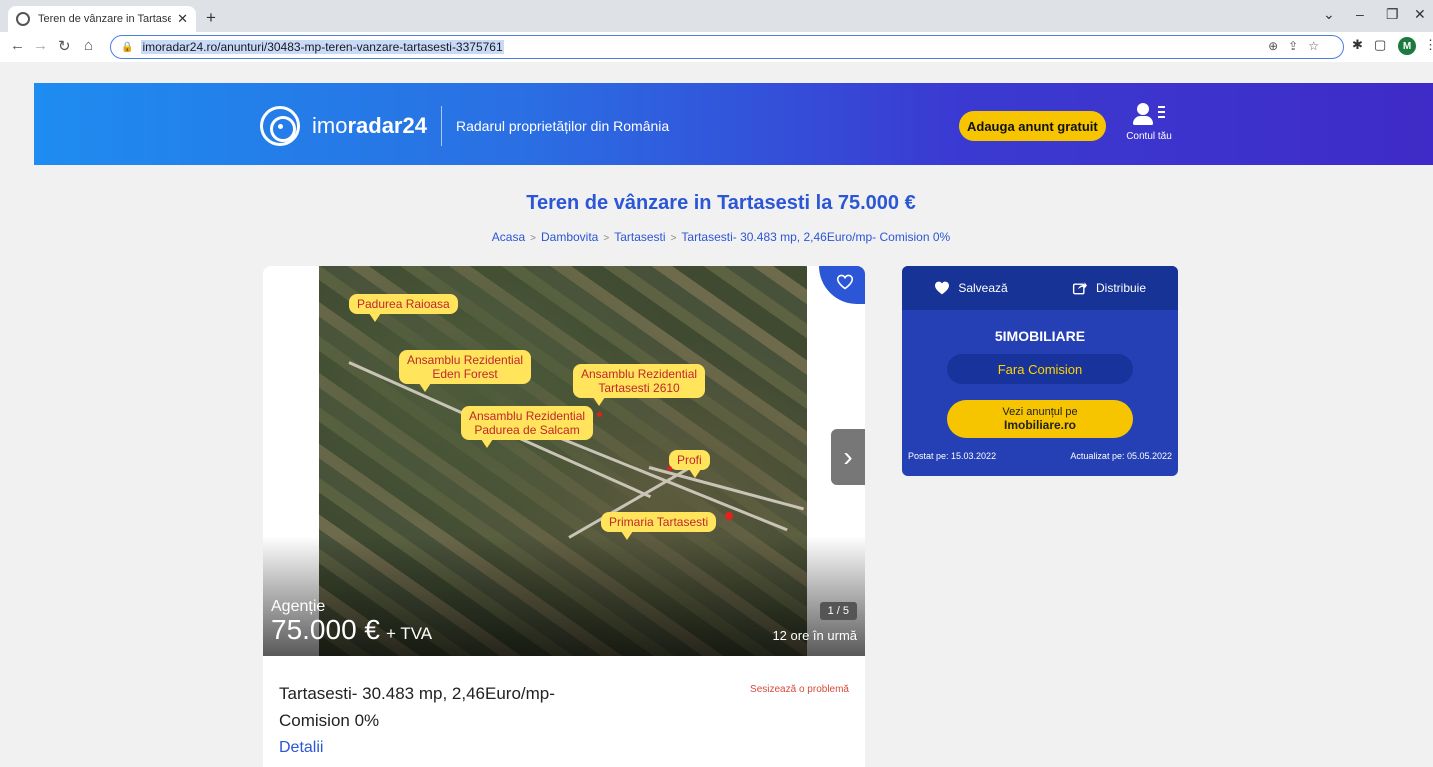 This screenshot has height=767, width=1433. What do you see at coordinates (1380, 45) in the screenshot?
I see `side-panel-icon: ▢` at bounding box center [1380, 45].